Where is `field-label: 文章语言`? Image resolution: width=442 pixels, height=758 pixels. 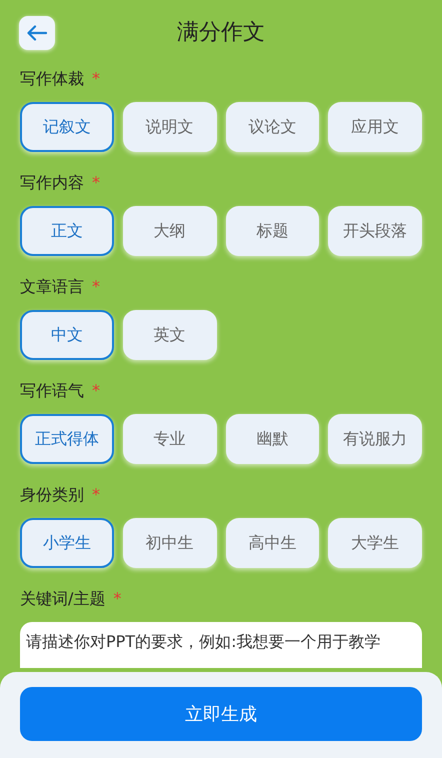 field-label: 文章语言 is located at coordinates (52, 286).